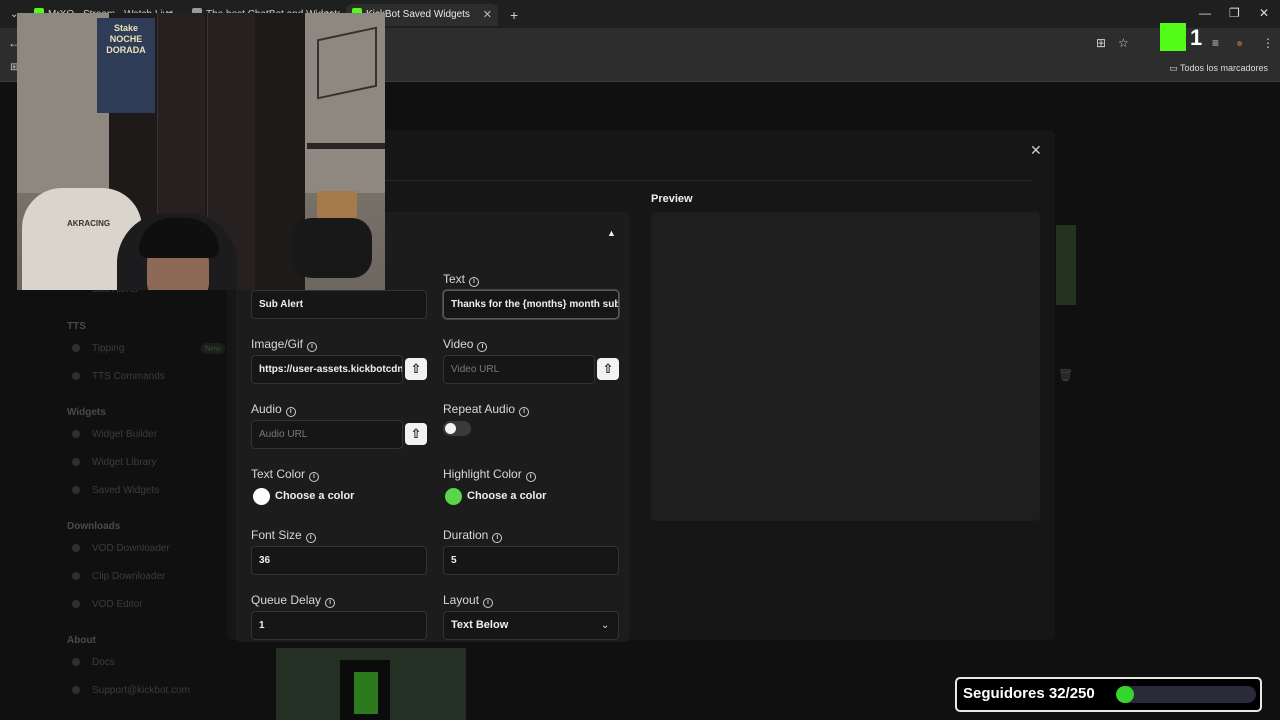 This screenshot has width=1280, height=720. I want to click on sidebar-item-tts-commands: TTS Commands, so click(118, 376).